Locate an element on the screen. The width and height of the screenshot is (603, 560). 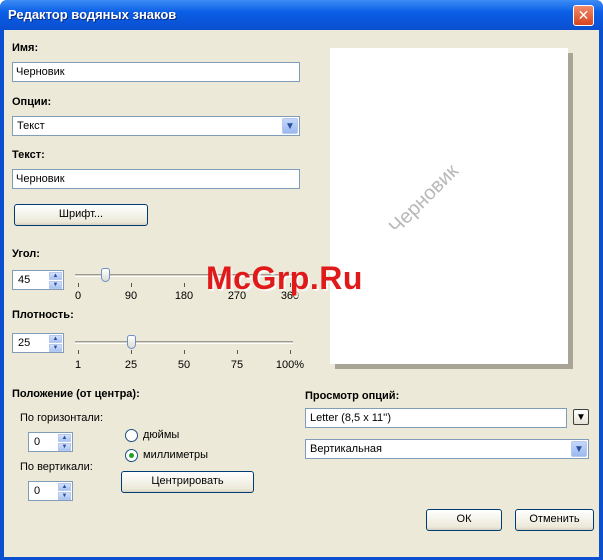
vertical-value: 0 is located at coordinates (37, 491).